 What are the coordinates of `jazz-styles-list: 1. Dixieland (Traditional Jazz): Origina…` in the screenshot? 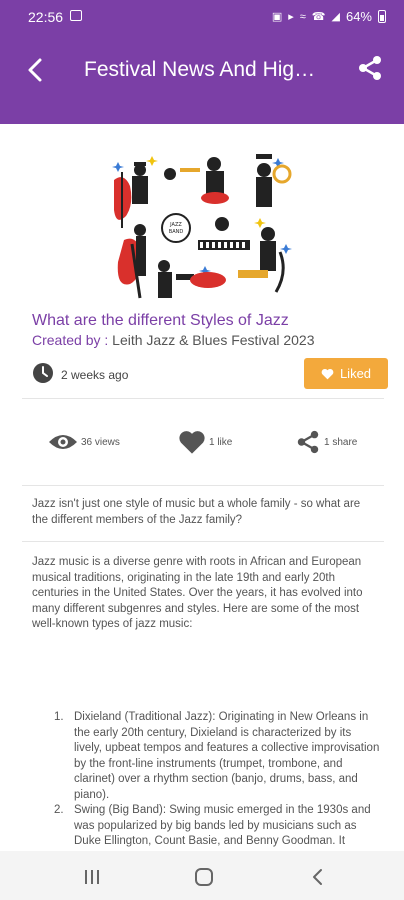 It's located at (217, 787).